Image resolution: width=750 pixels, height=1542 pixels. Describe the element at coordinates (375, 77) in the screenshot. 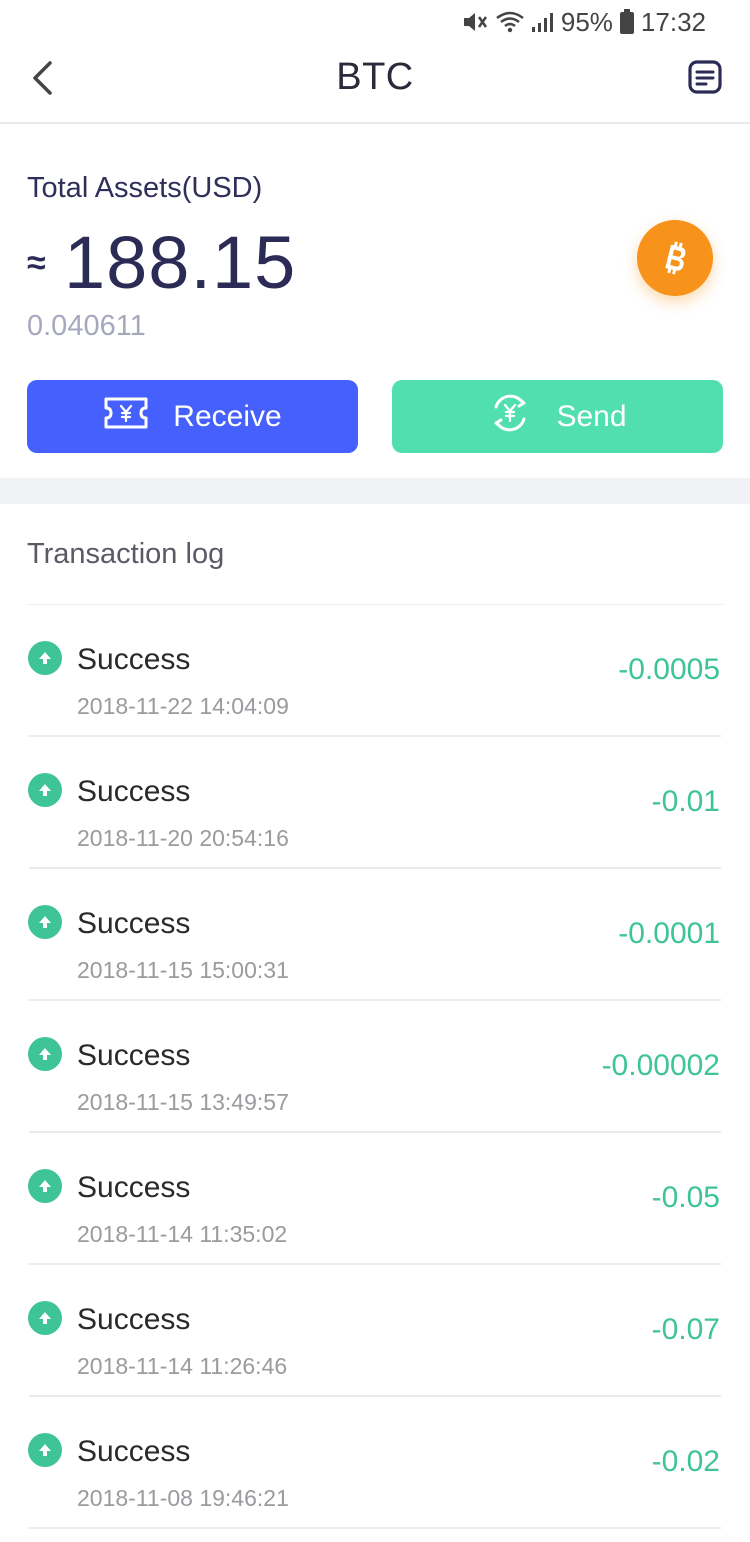

I see `page-title: BTC` at that location.